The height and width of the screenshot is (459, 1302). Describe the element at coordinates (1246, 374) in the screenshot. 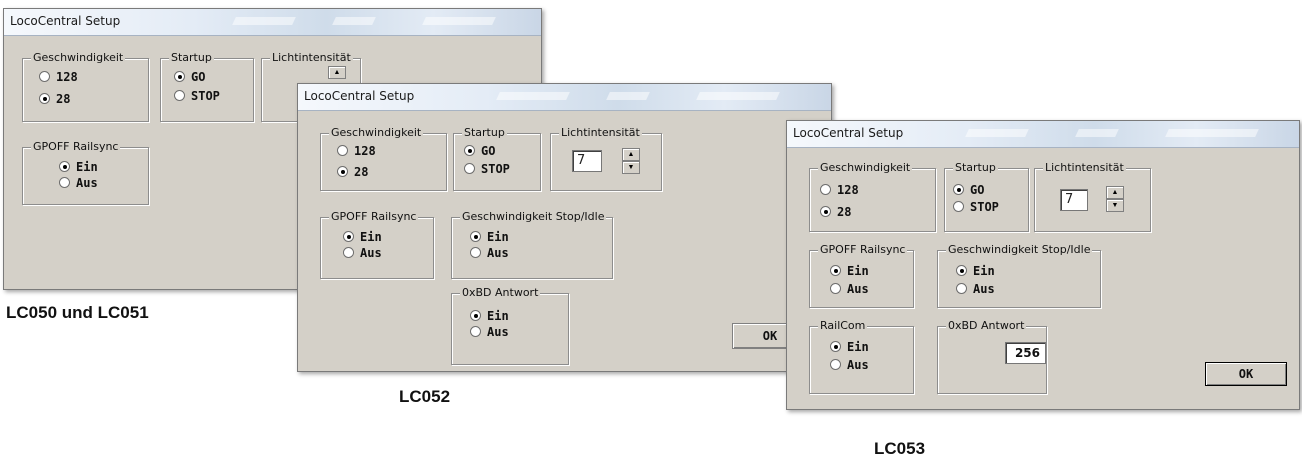

I see `ok-button: OK` at that location.